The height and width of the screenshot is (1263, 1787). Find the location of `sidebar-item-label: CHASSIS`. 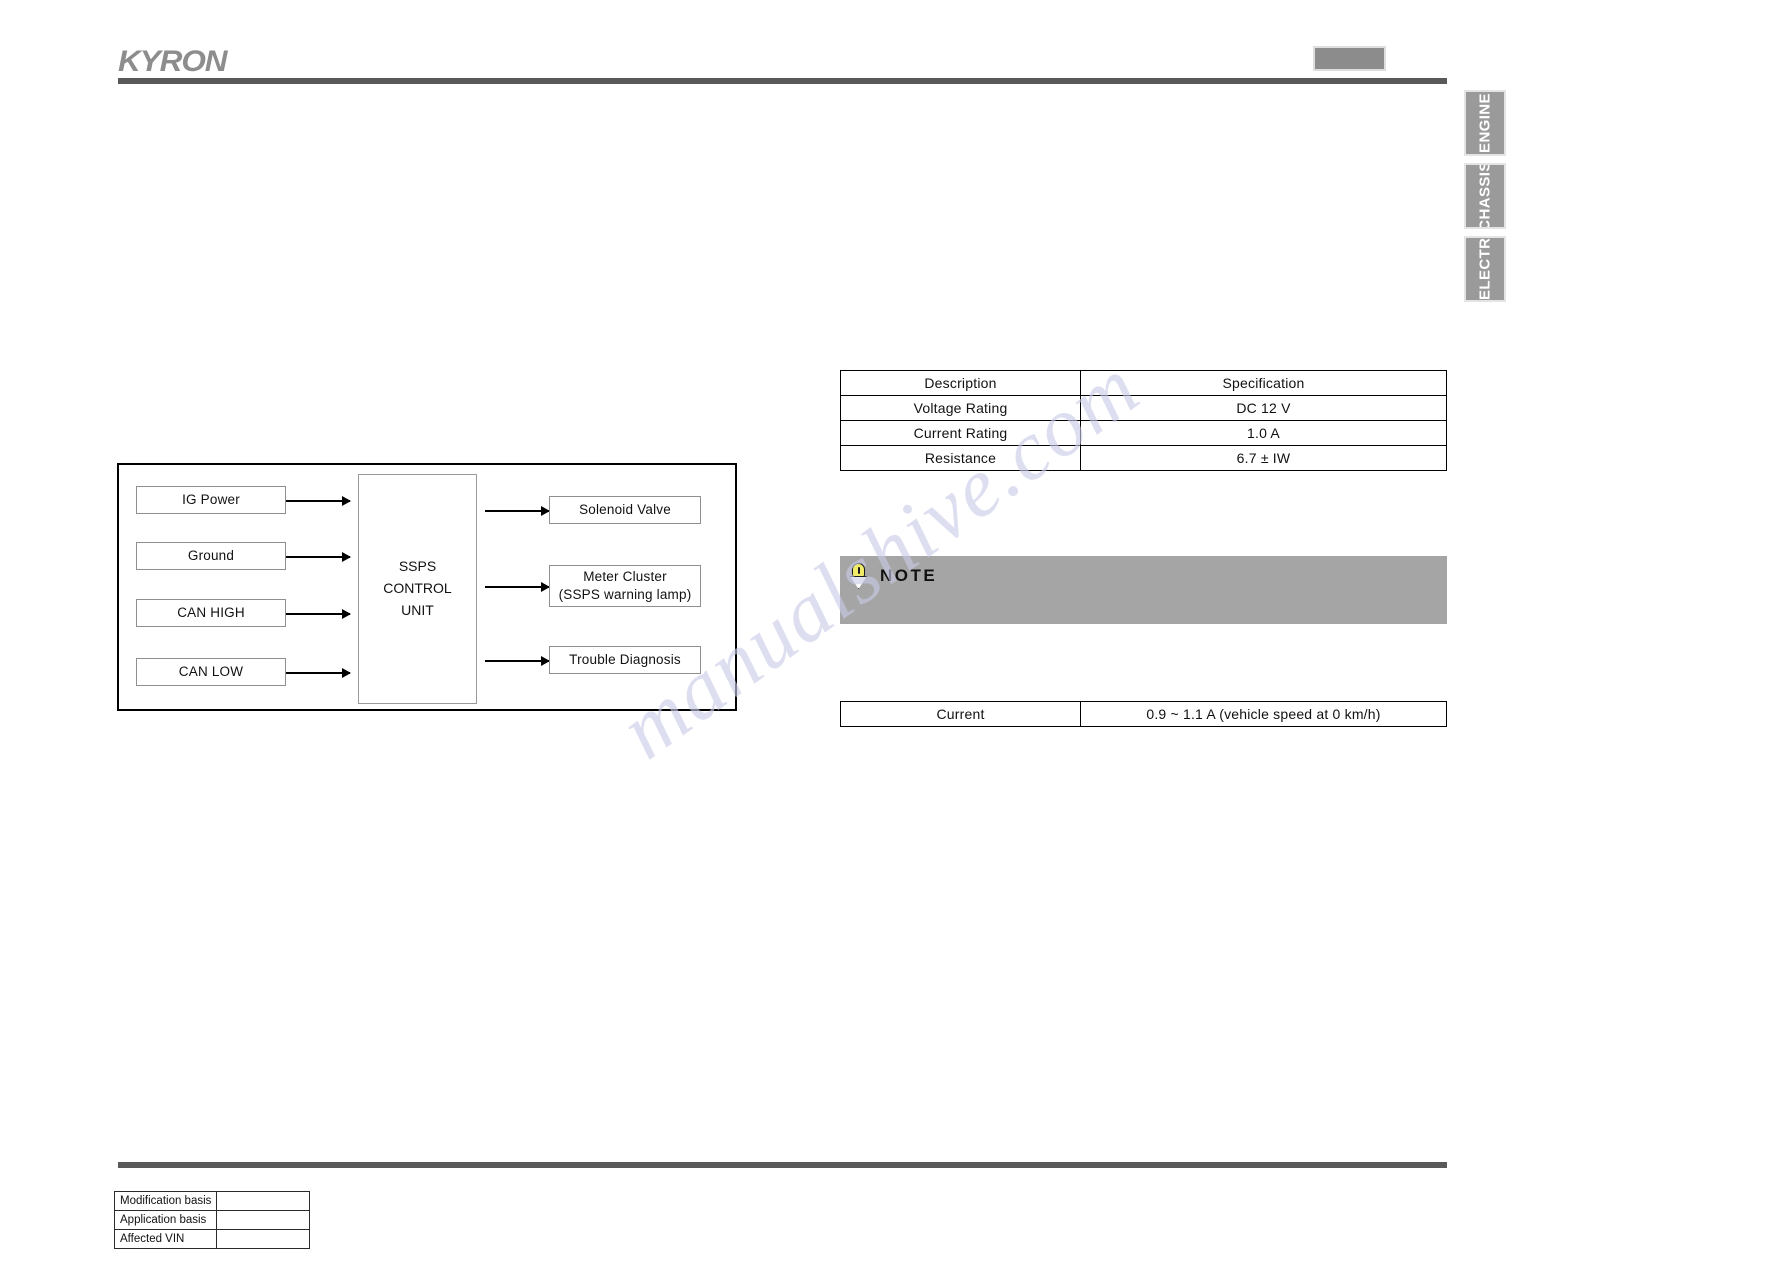

sidebar-item-label: CHASSIS is located at coordinates (1485, 196).